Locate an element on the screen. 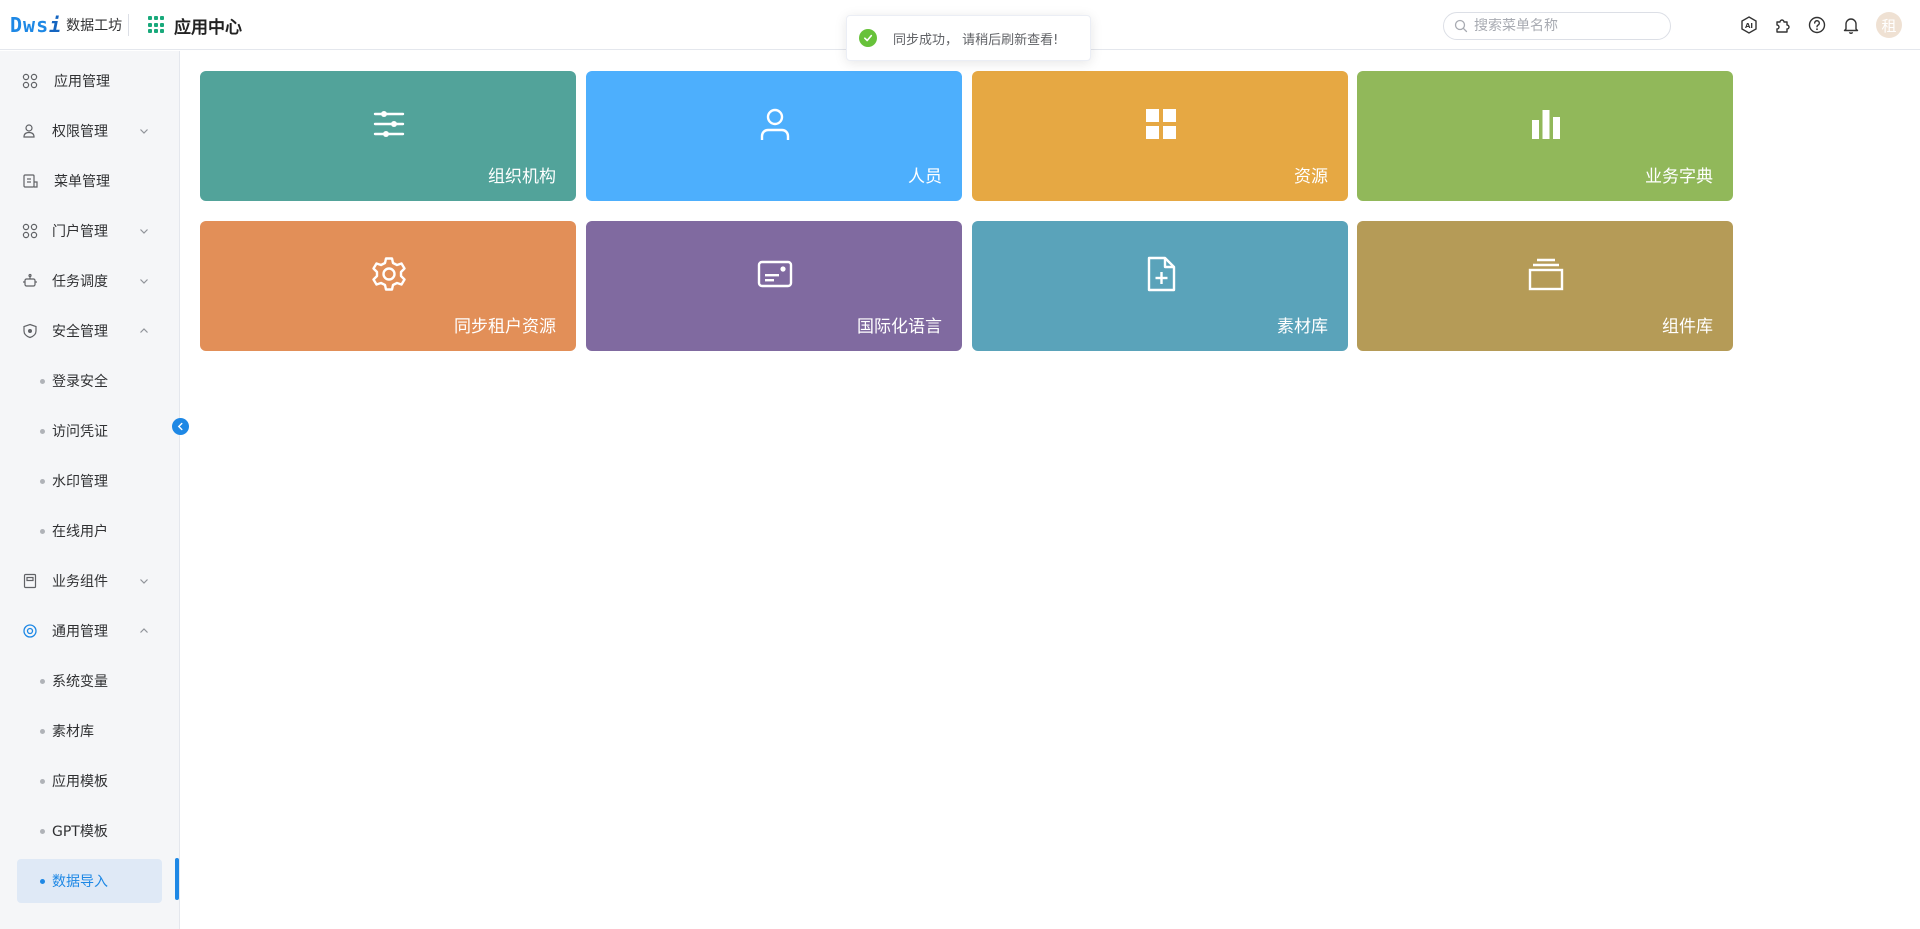 The height and width of the screenshot is (929, 1920). tile-org-structure: 组织机构 is located at coordinates (388, 136).